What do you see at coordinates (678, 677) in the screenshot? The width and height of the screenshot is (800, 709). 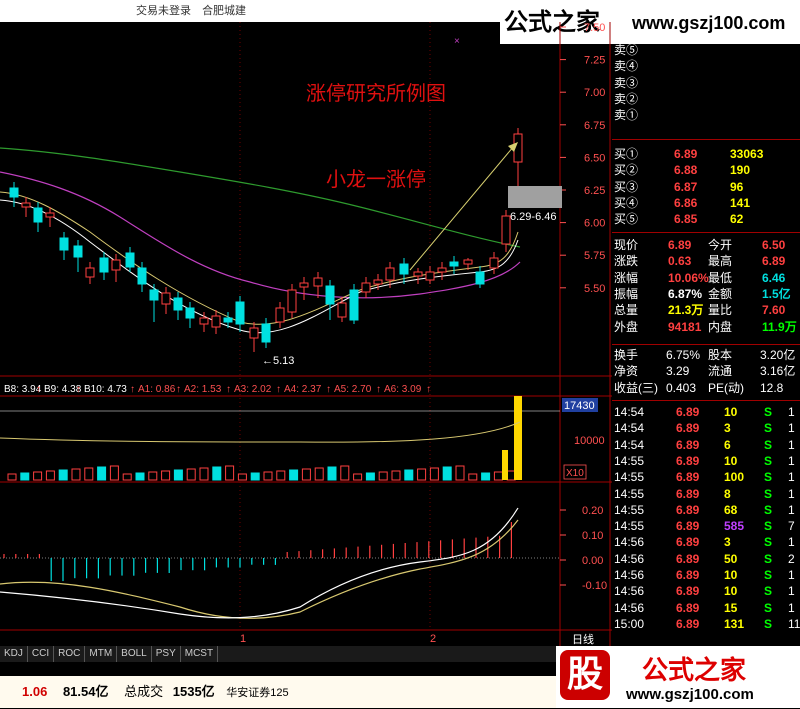 I see `watermark-bottom: 股 公式之家 www.gszj100.com` at bounding box center [678, 677].